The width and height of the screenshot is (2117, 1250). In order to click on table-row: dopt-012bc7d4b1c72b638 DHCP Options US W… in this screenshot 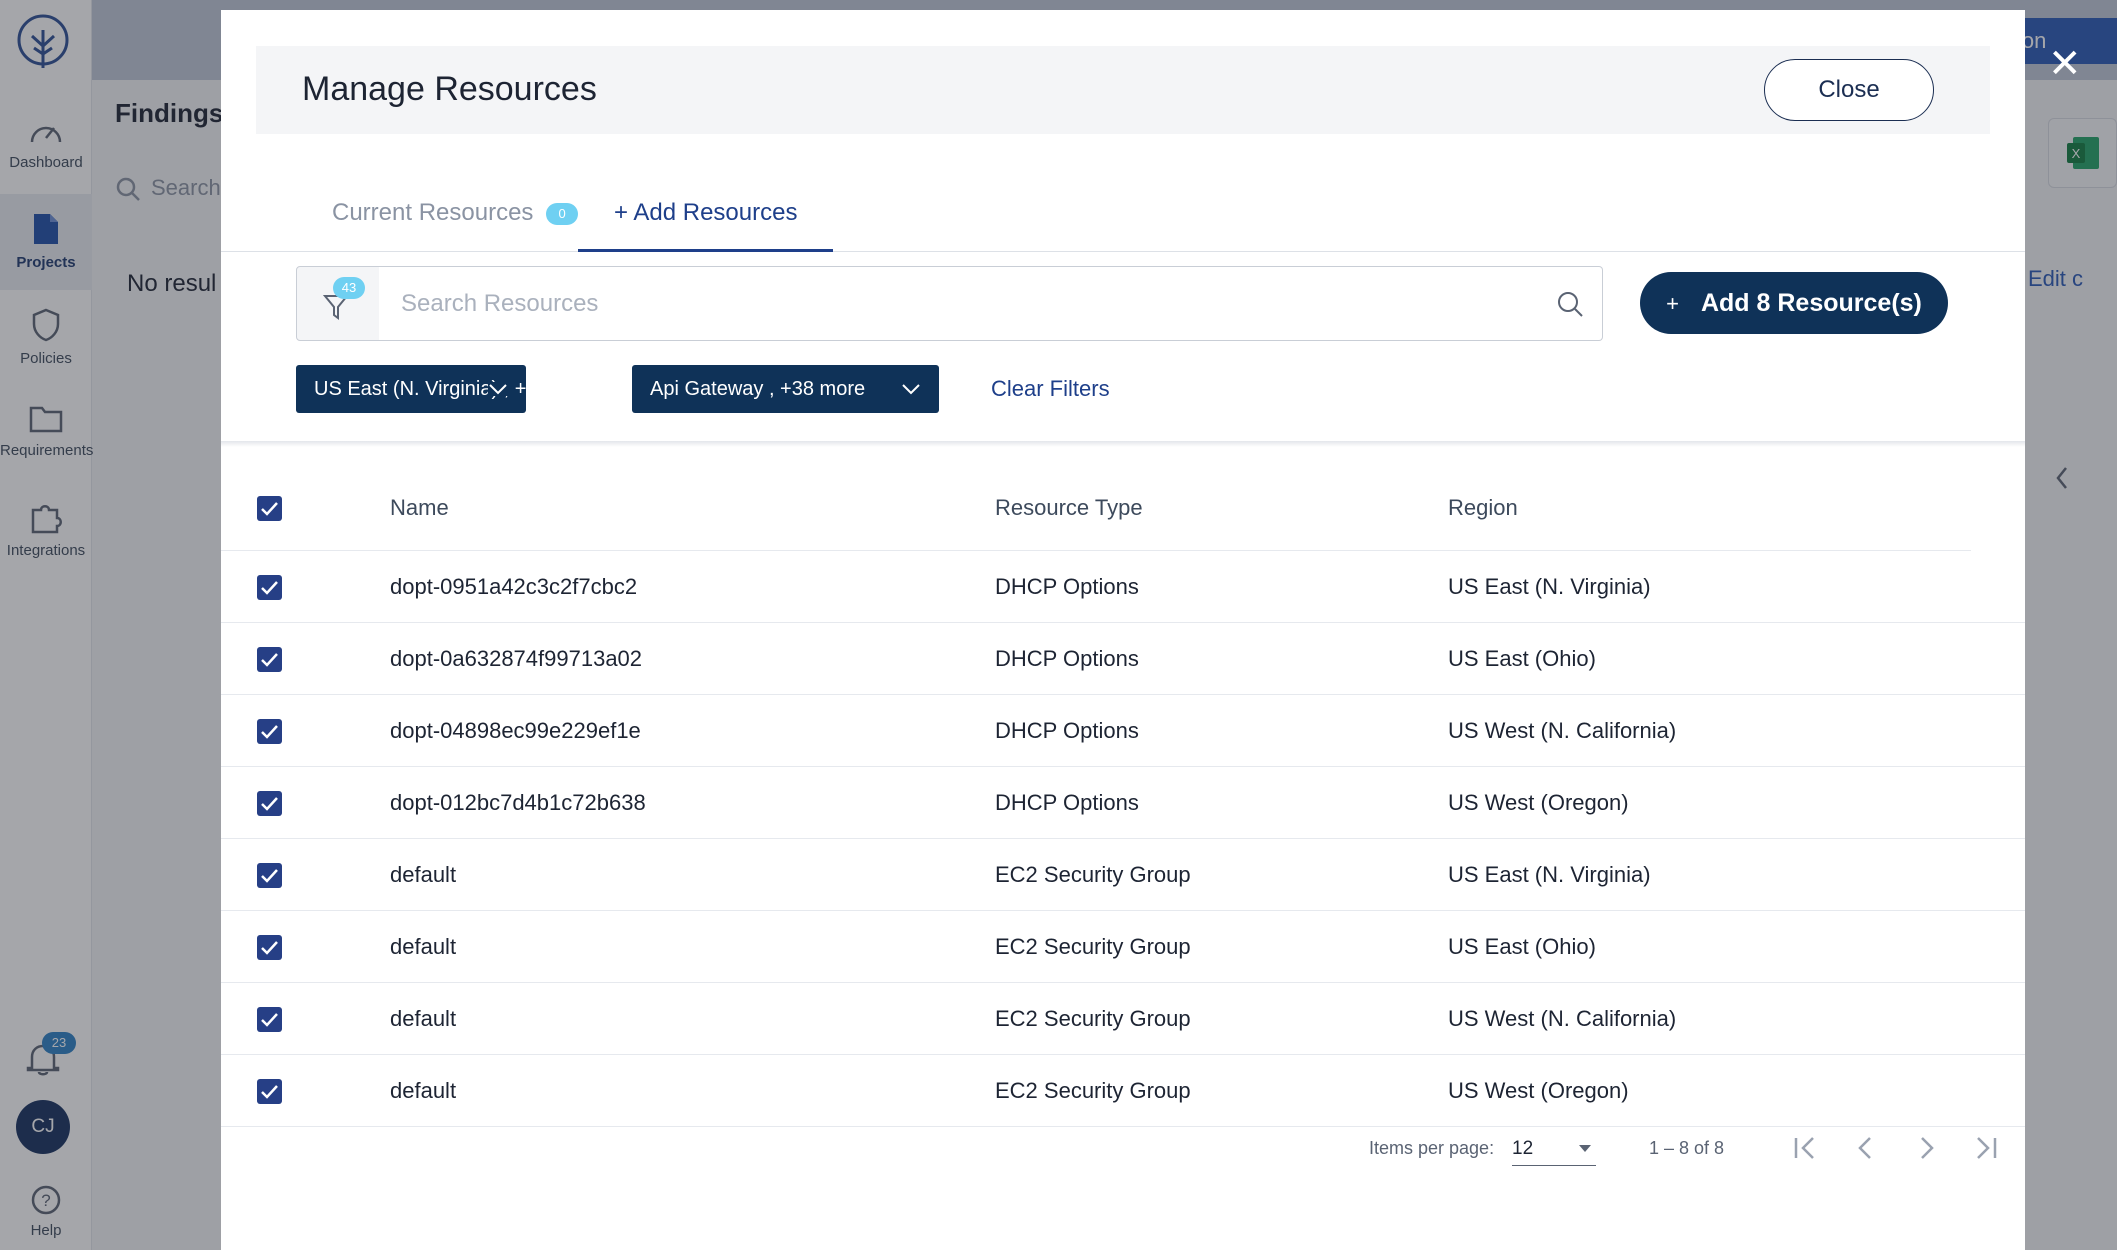, I will do `click(1123, 803)`.